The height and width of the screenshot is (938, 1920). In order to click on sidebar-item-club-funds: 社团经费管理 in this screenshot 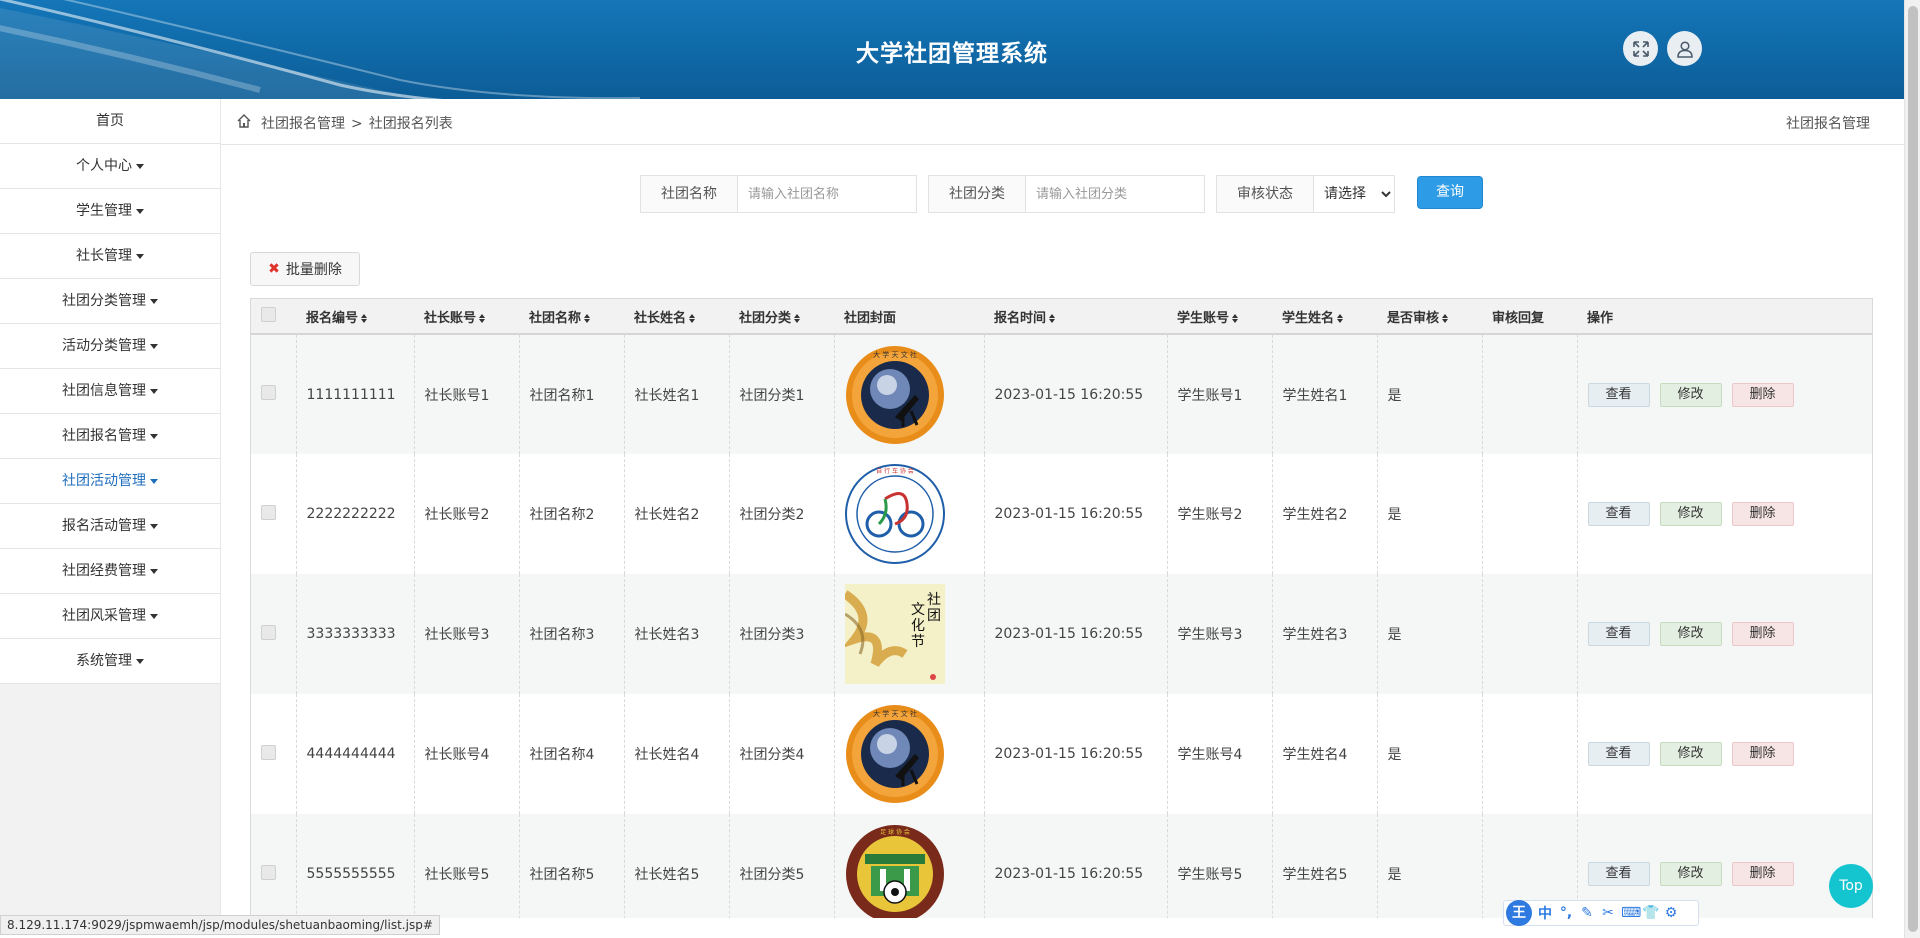, I will do `click(110, 571)`.